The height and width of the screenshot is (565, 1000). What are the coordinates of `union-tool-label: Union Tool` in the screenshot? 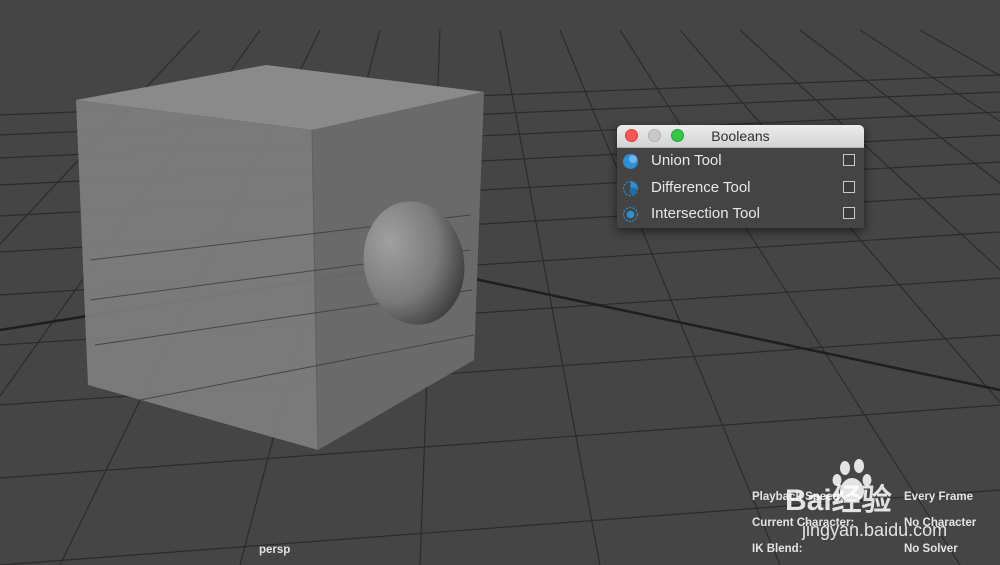 It's located at (686, 160).